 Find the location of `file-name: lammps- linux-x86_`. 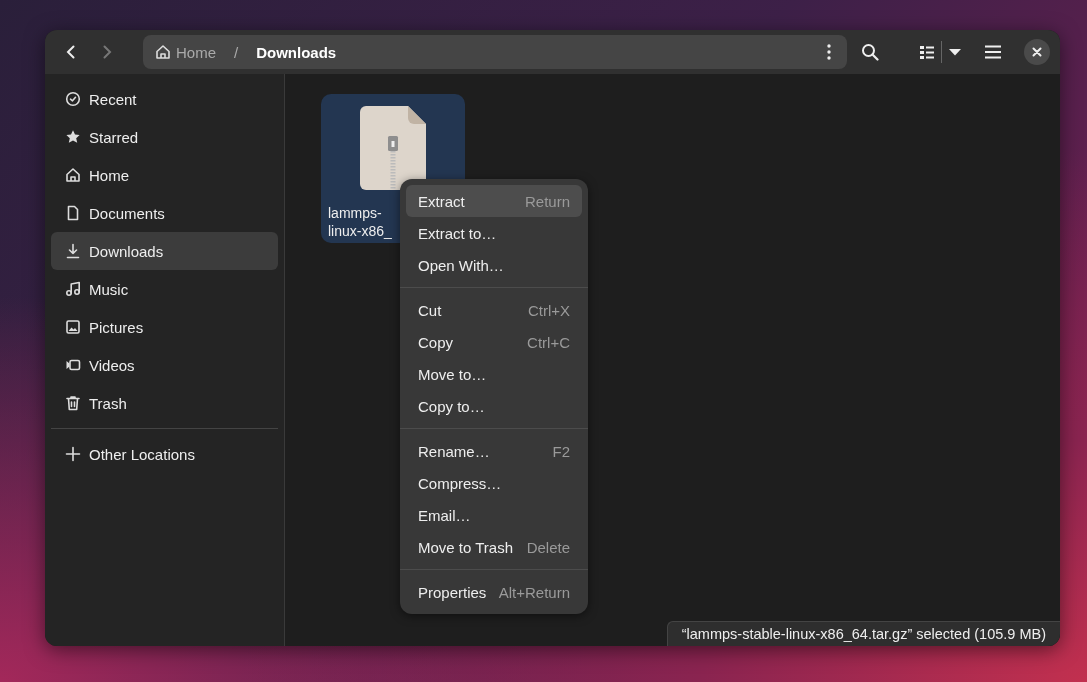

file-name: lammps- linux-x86_ is located at coordinates (360, 222).